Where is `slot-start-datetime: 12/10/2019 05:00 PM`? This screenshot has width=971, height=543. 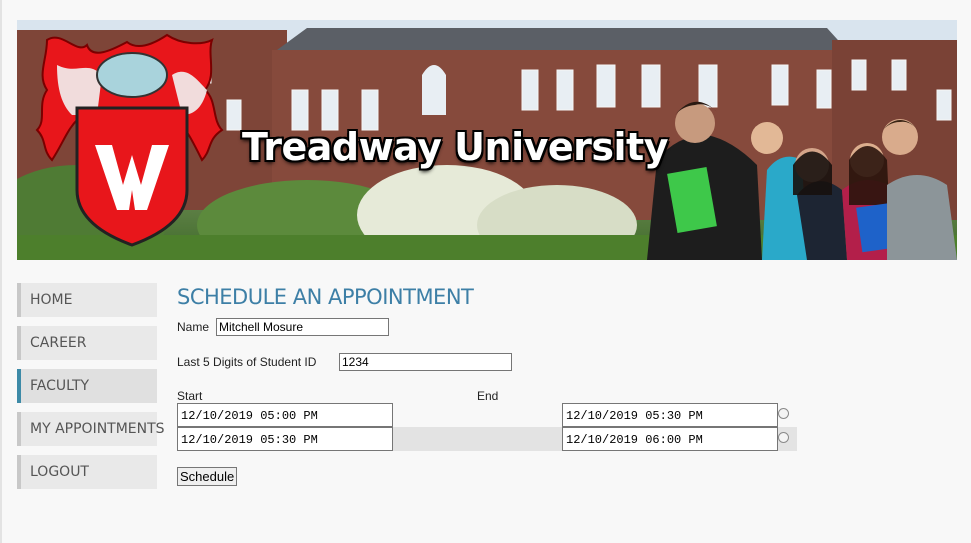 slot-start-datetime: 12/10/2019 05:00 PM is located at coordinates (285, 415).